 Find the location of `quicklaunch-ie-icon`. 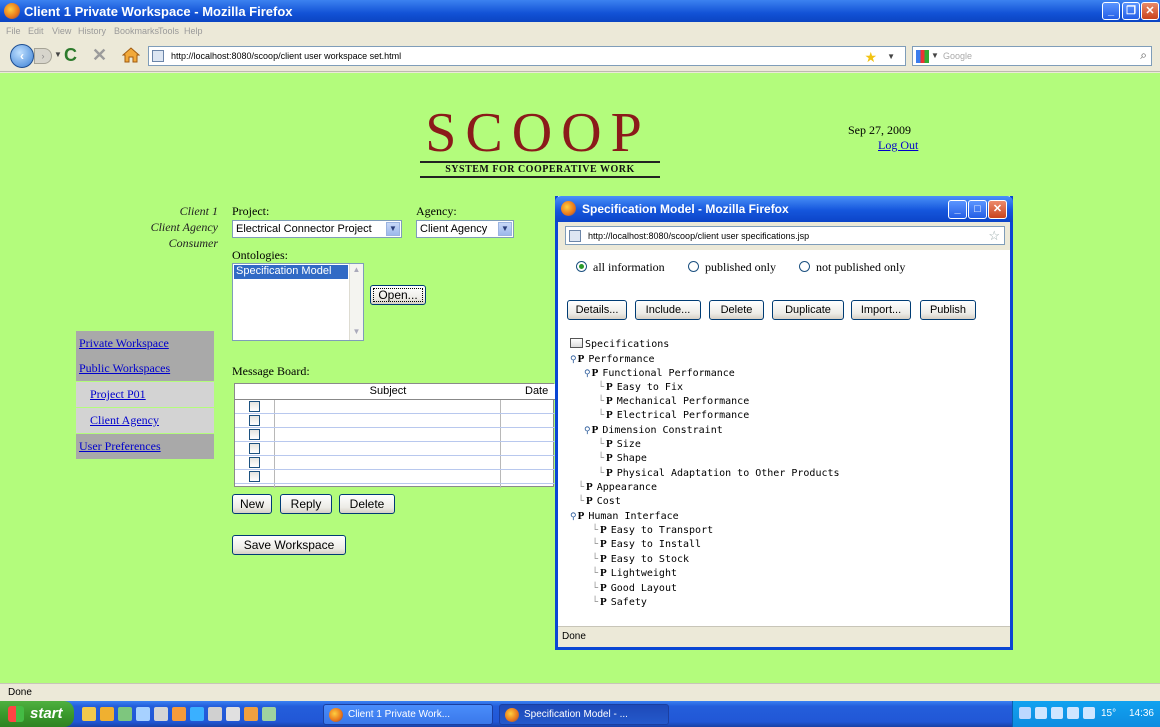

quicklaunch-ie-icon is located at coordinates (89, 714).